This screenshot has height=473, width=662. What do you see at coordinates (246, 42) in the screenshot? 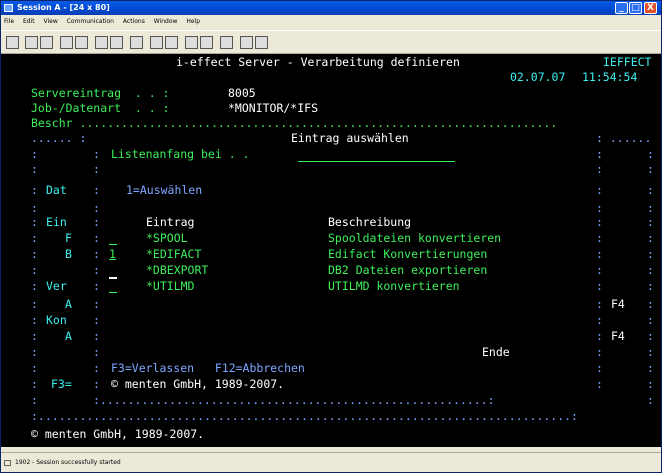
I see `globe-icon` at bounding box center [246, 42].